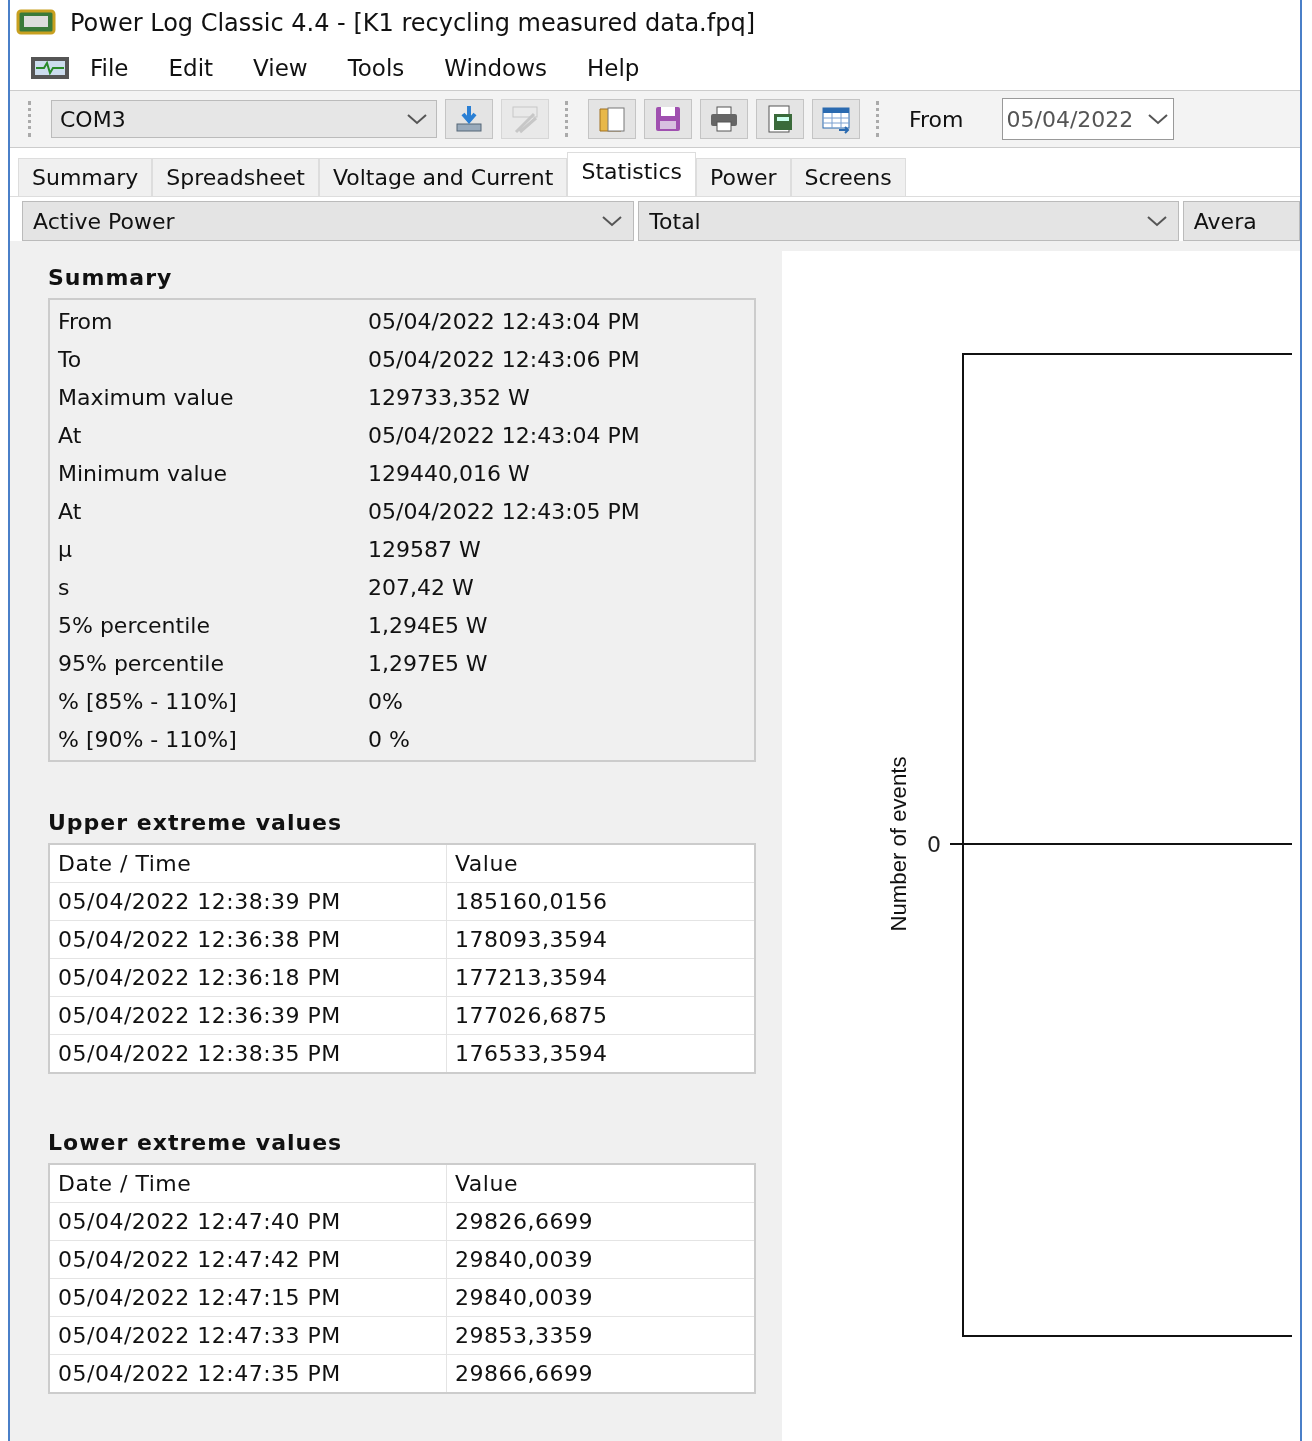 Image resolution: width=1312 pixels, height=1441 pixels. Describe the element at coordinates (898, 844) in the screenshot. I see `axis-label: Number of events` at that location.